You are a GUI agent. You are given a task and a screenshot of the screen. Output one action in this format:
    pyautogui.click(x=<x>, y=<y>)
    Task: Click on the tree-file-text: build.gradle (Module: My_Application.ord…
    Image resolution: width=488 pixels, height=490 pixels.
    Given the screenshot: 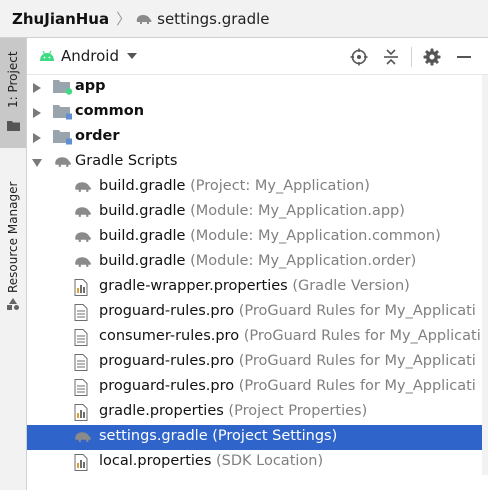 What is the action you would take?
    pyautogui.click(x=257, y=261)
    